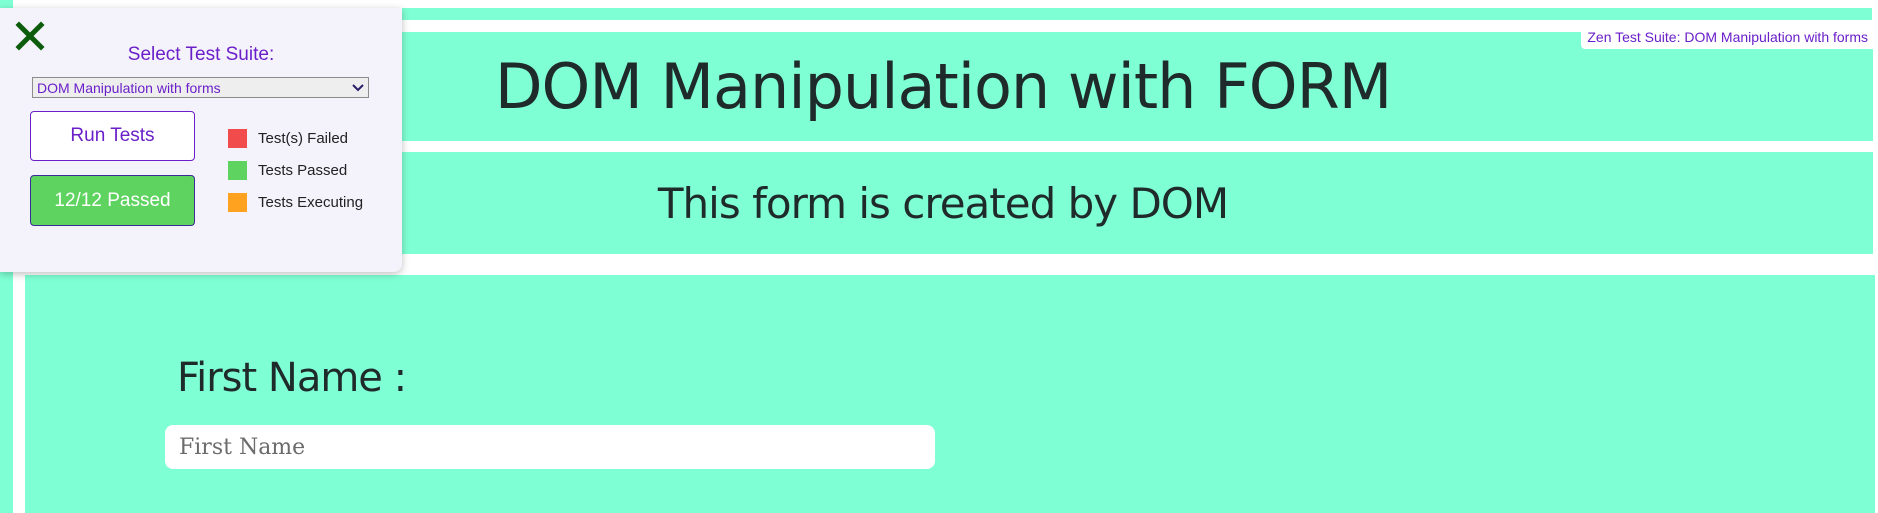  What do you see at coordinates (237, 202) in the screenshot?
I see `executing-swatch` at bounding box center [237, 202].